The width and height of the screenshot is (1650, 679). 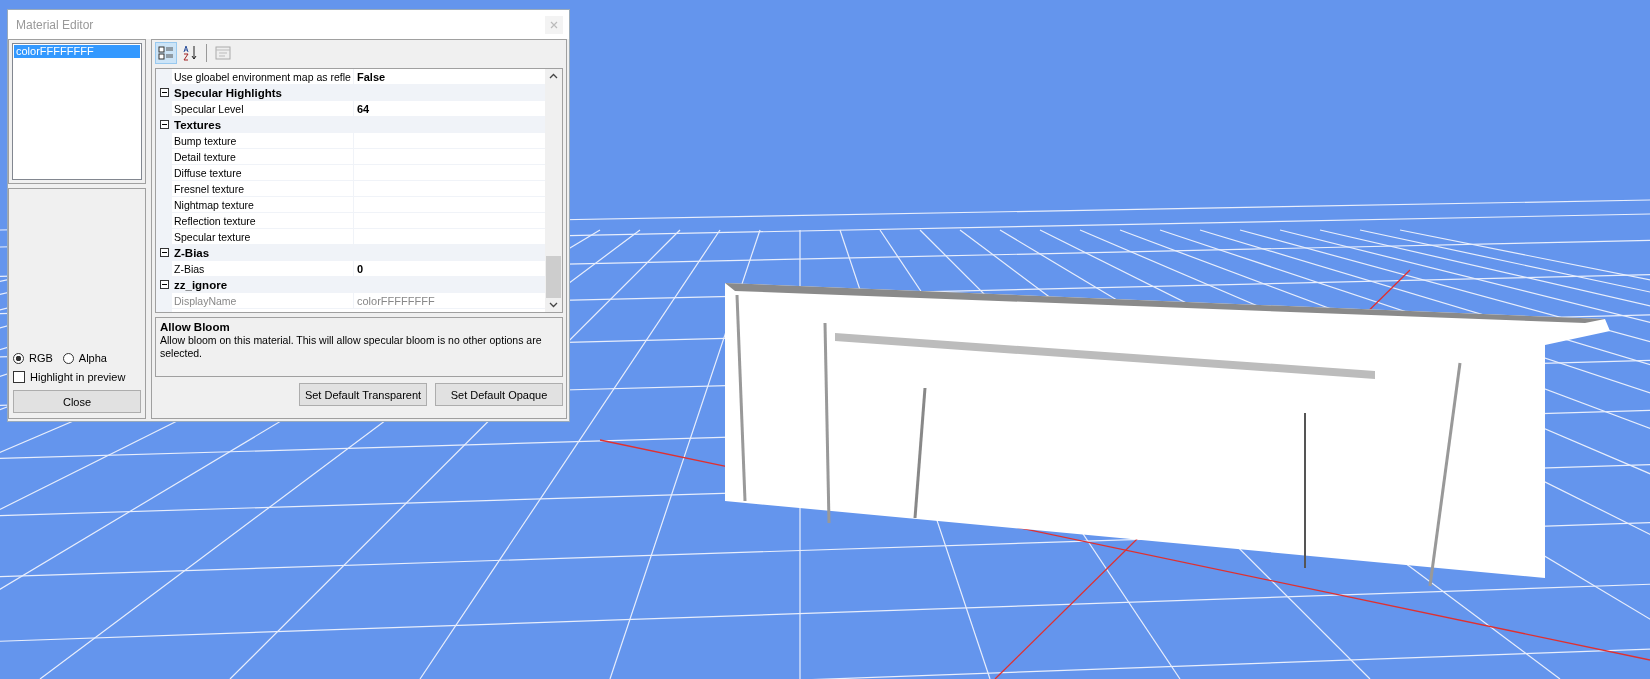 I want to click on default-button: Set Default Opaque, so click(x=499, y=394).